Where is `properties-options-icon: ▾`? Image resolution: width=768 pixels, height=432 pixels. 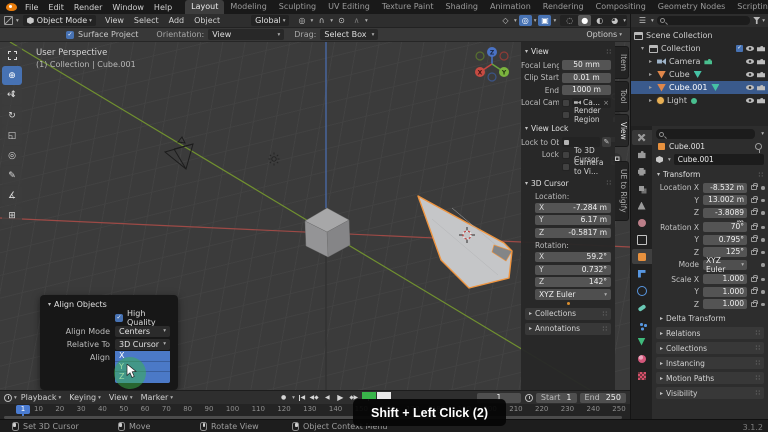
properties-options-icon: ▾ is located at coordinates (762, 134).